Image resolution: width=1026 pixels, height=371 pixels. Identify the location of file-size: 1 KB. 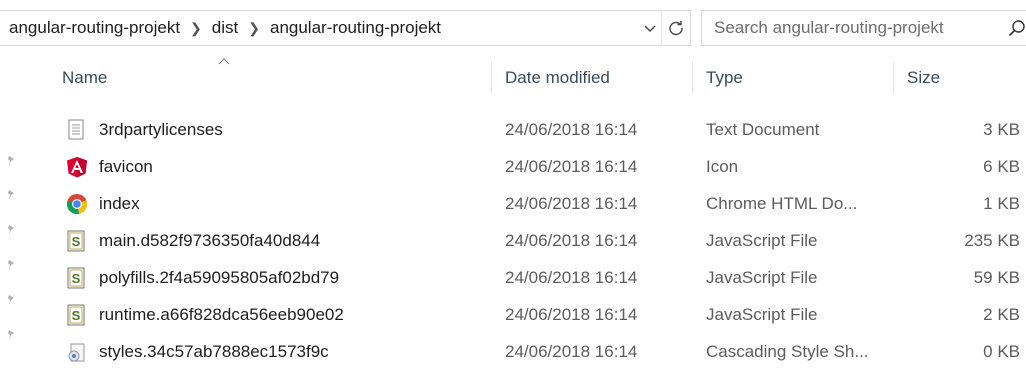
(1001, 203).